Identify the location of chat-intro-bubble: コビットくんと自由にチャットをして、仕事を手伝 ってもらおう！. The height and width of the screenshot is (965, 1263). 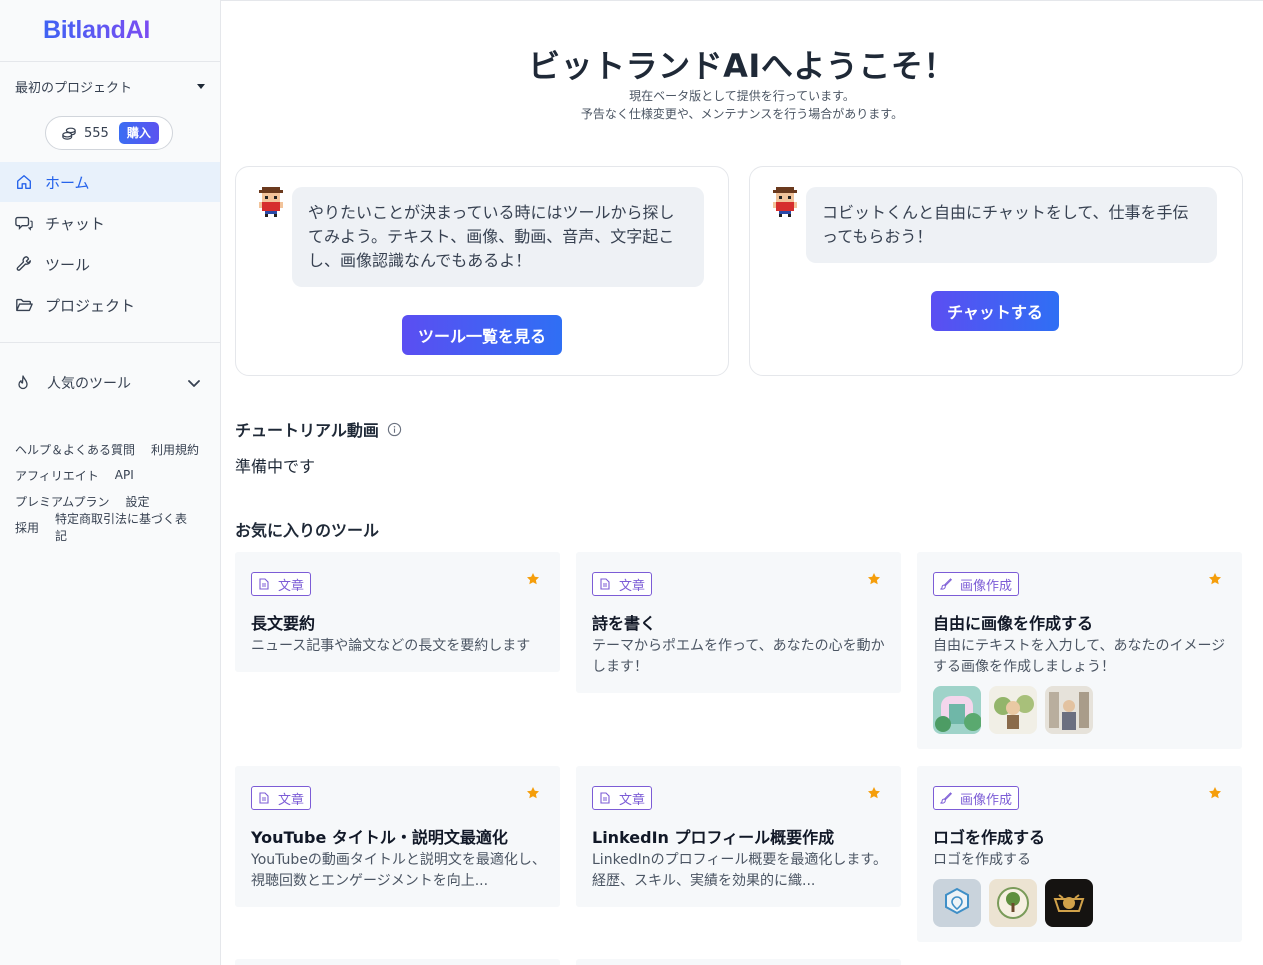
(1011, 225).